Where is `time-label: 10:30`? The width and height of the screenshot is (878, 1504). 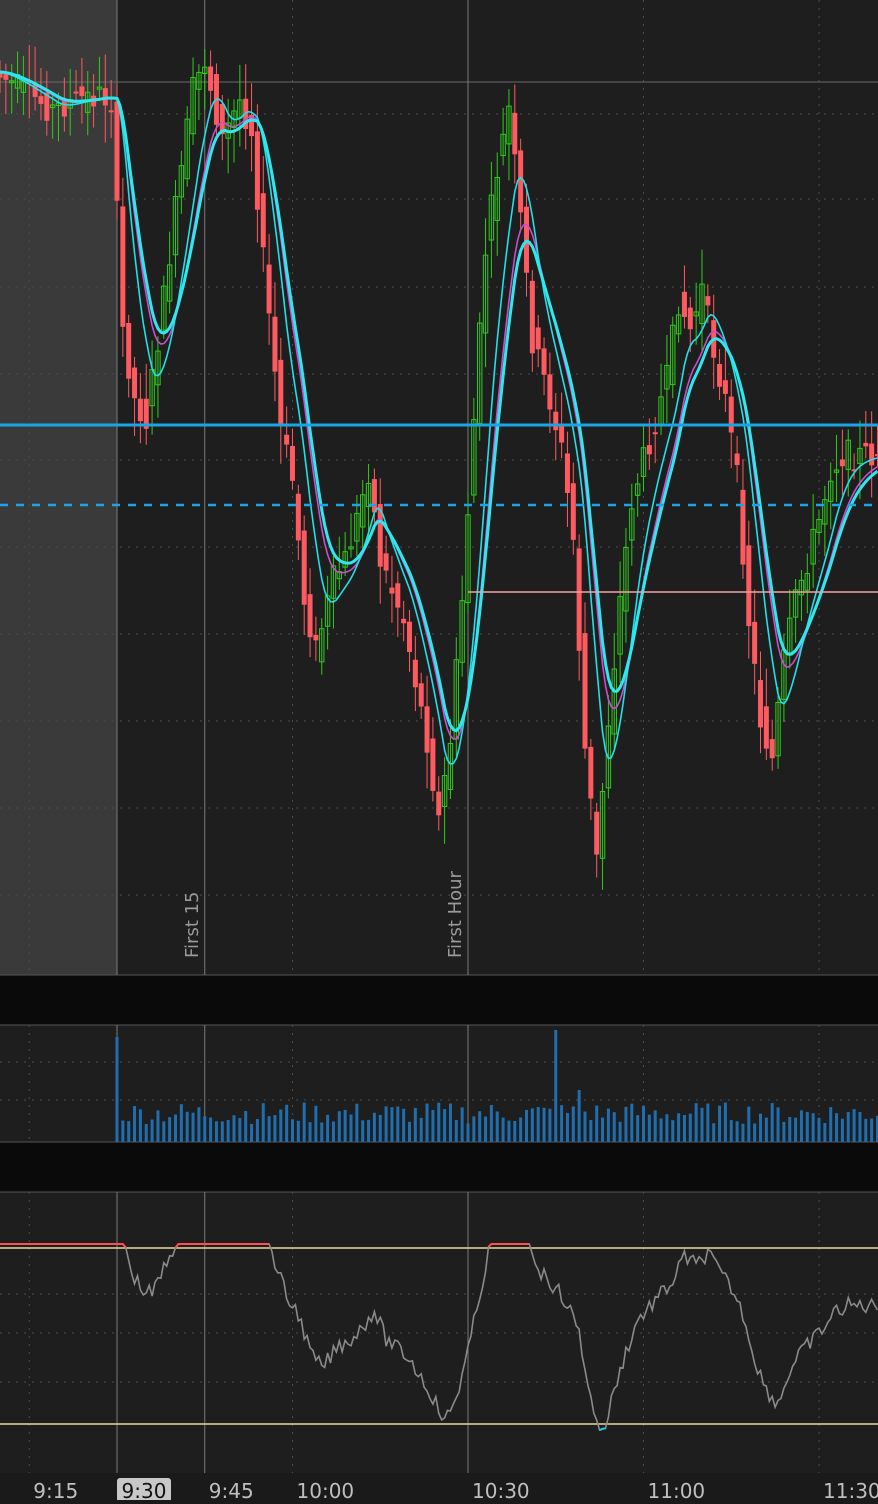
time-label: 10:30 is located at coordinates (501, 1489).